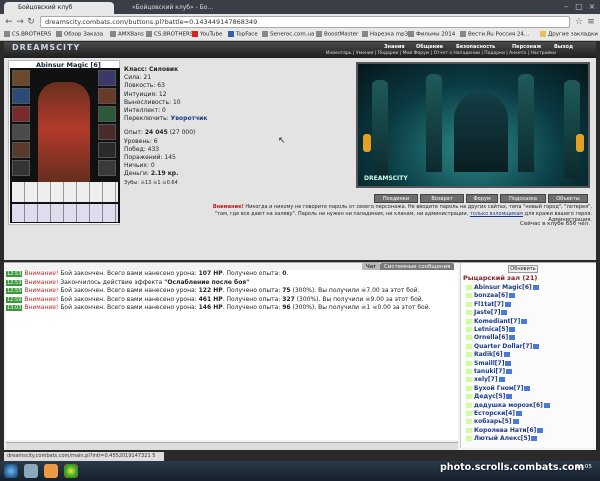 Image resolution: width=600 pixels, height=481 pixels. I want to click on objects-button: Объекты, so click(568, 198).